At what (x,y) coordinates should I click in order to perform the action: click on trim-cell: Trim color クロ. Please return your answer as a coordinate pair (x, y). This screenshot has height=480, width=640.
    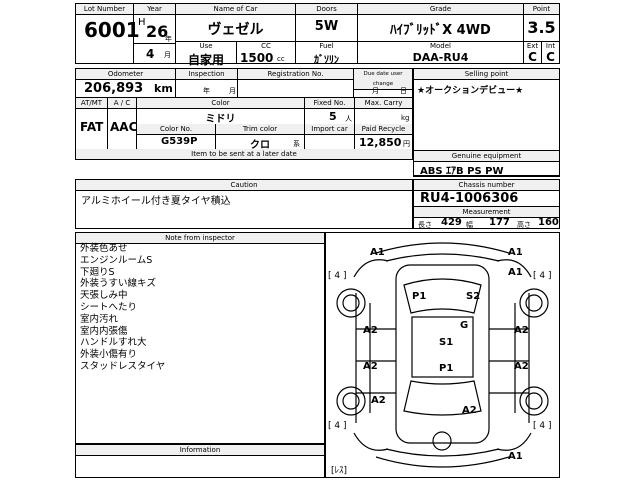
    Looking at the image, I should click on (260, 137).